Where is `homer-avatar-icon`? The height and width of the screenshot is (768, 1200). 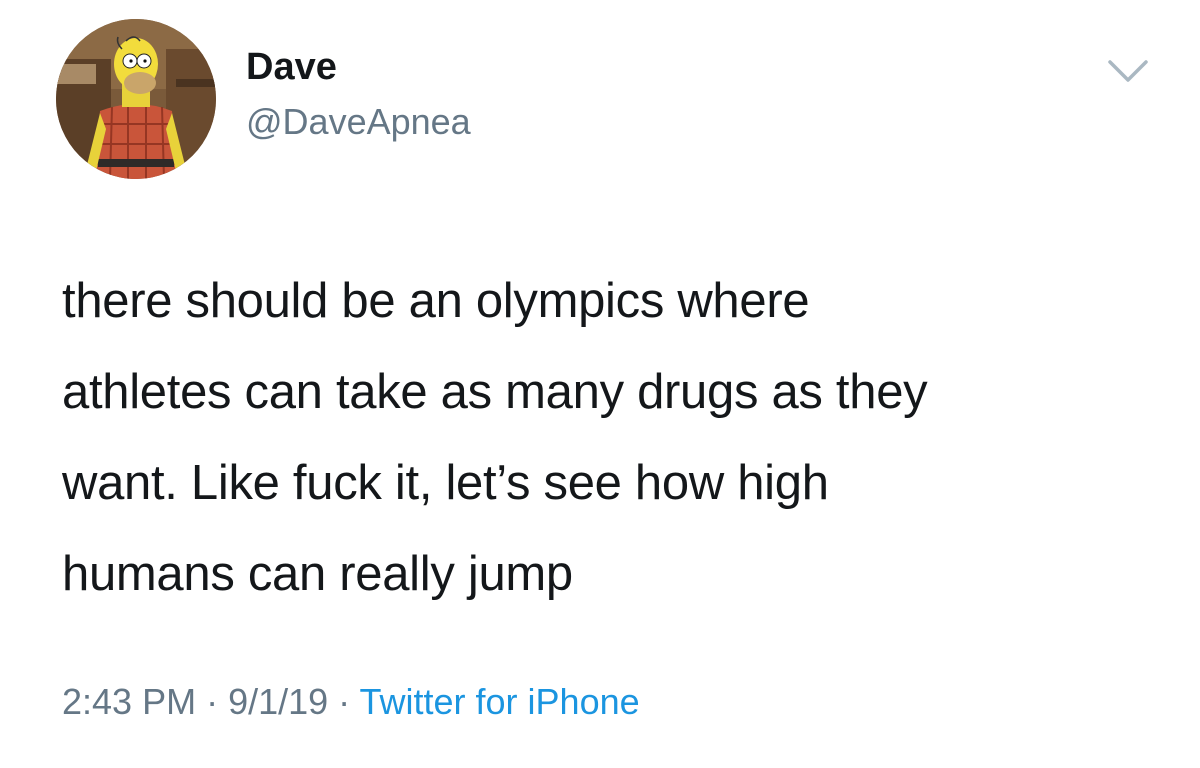 homer-avatar-icon is located at coordinates (136, 99).